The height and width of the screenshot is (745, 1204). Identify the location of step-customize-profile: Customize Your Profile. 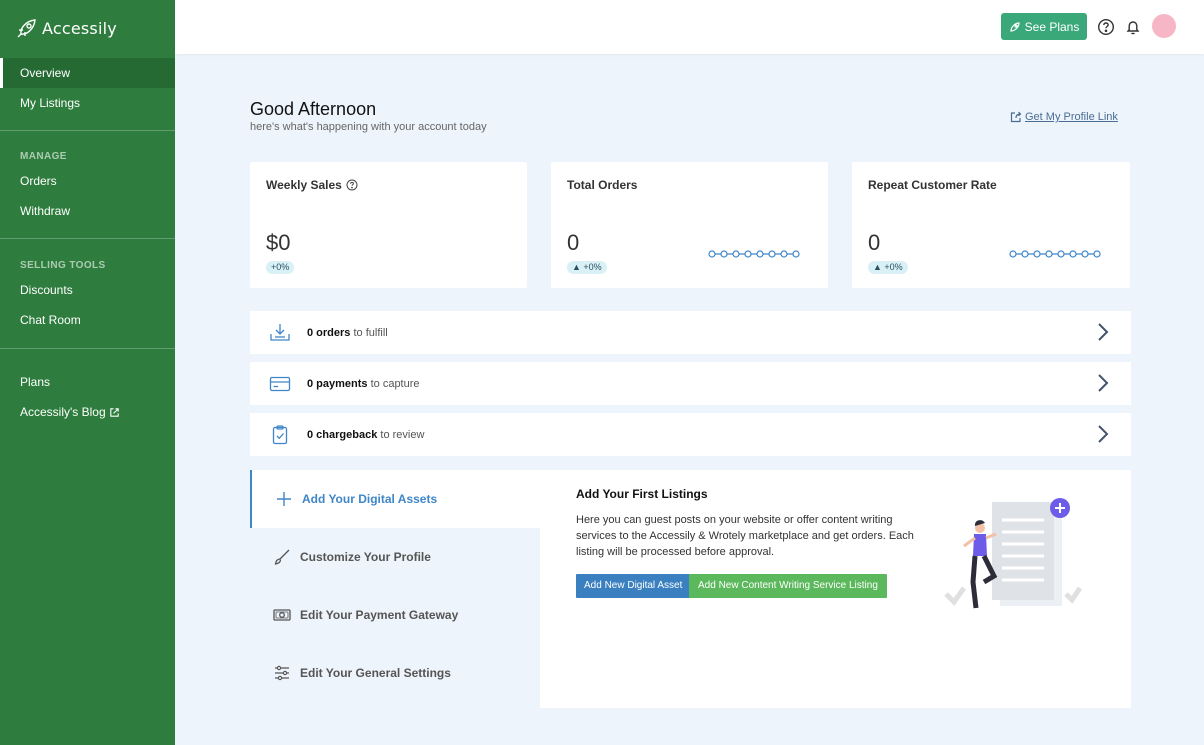
(395, 557).